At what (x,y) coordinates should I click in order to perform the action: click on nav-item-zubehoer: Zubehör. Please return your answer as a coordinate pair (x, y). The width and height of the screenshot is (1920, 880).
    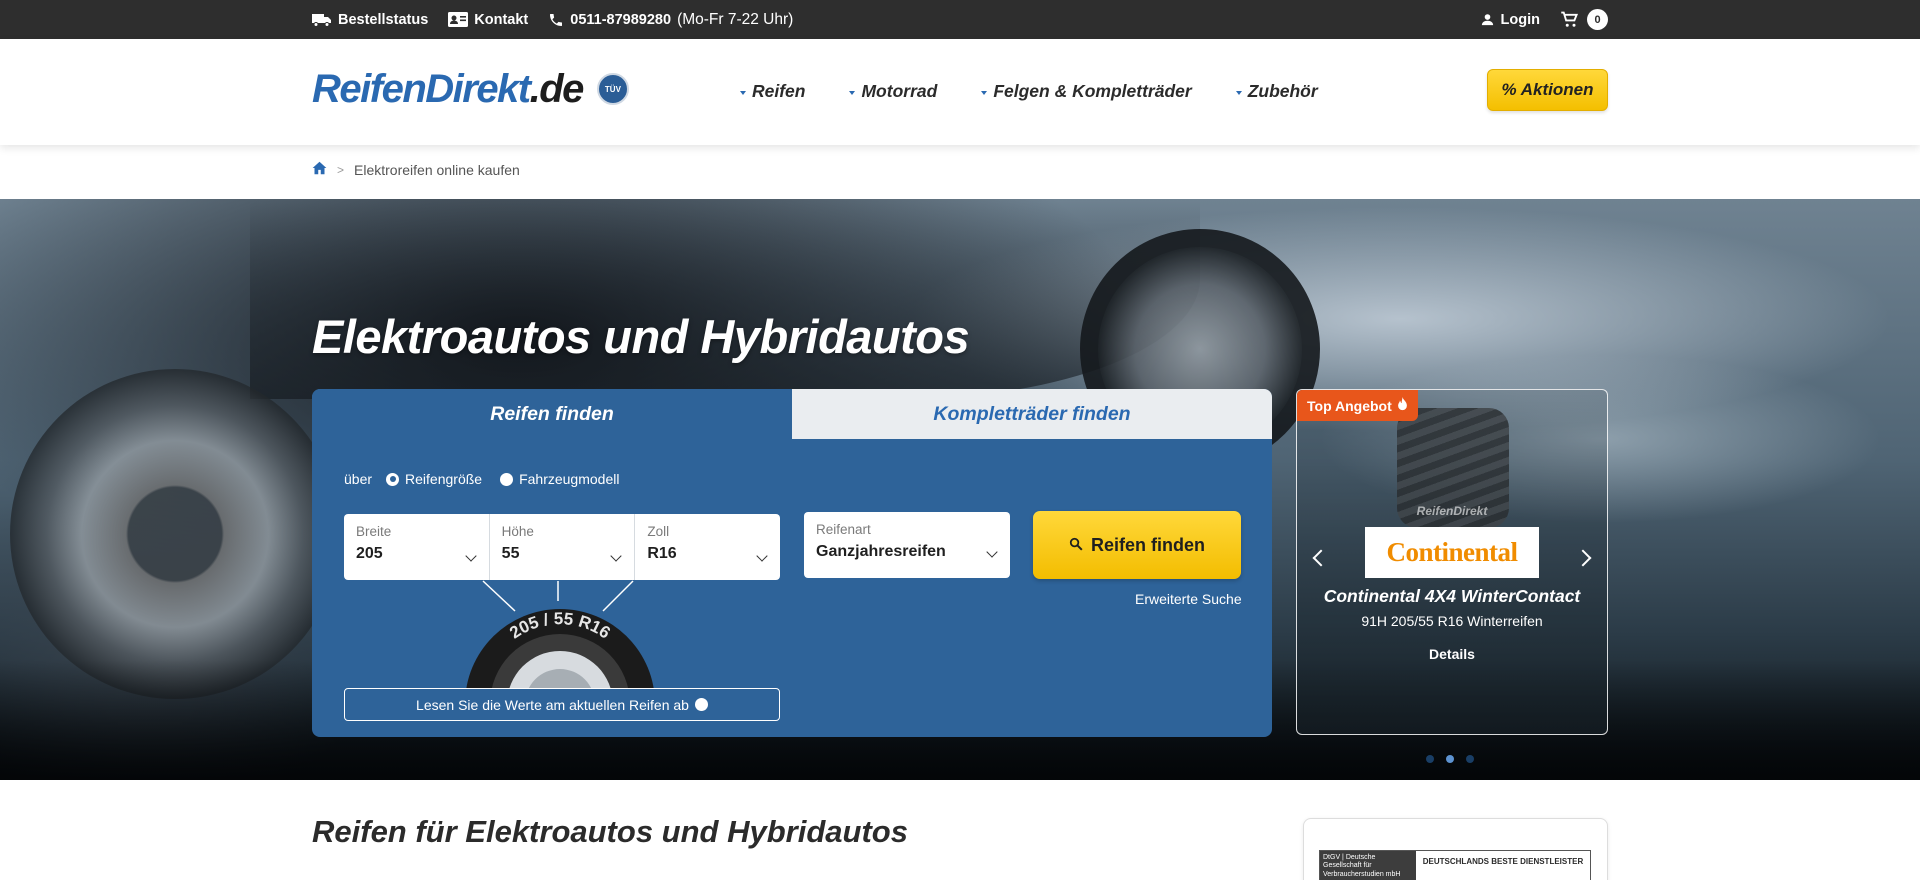
    Looking at the image, I should click on (1276, 91).